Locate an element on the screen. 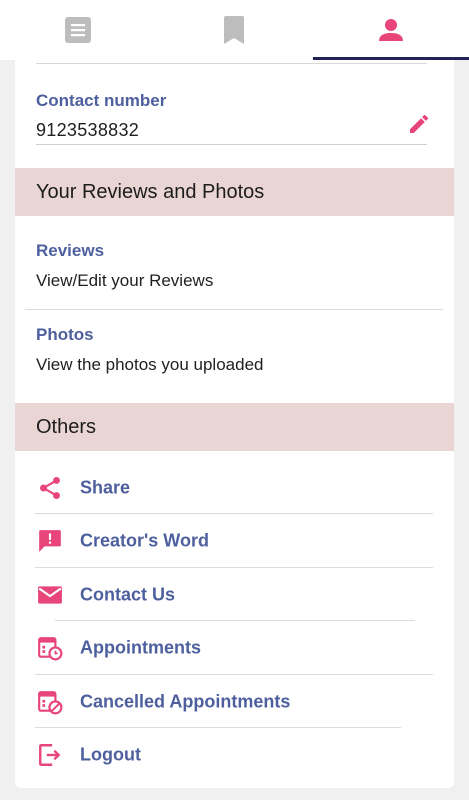  menu-item-label: Appointments is located at coordinates (140, 647).